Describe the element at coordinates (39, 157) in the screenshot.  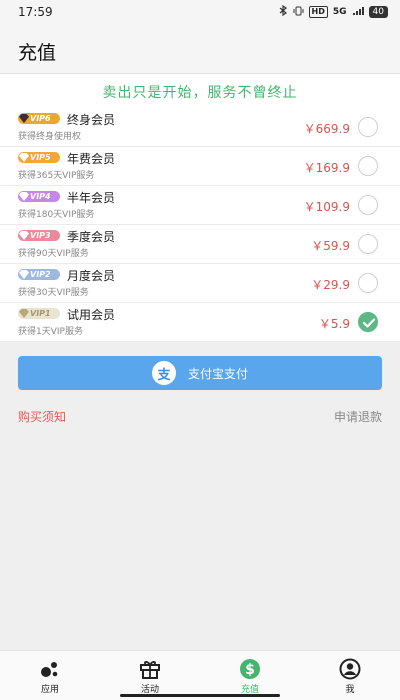
I see `vip5-badge: VIP5` at that location.